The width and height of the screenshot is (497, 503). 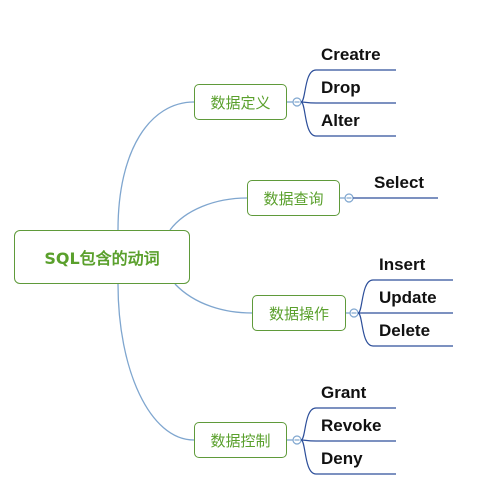 What do you see at coordinates (351, 426) in the screenshot?
I see `subtopic-revoke: Revoke` at bounding box center [351, 426].